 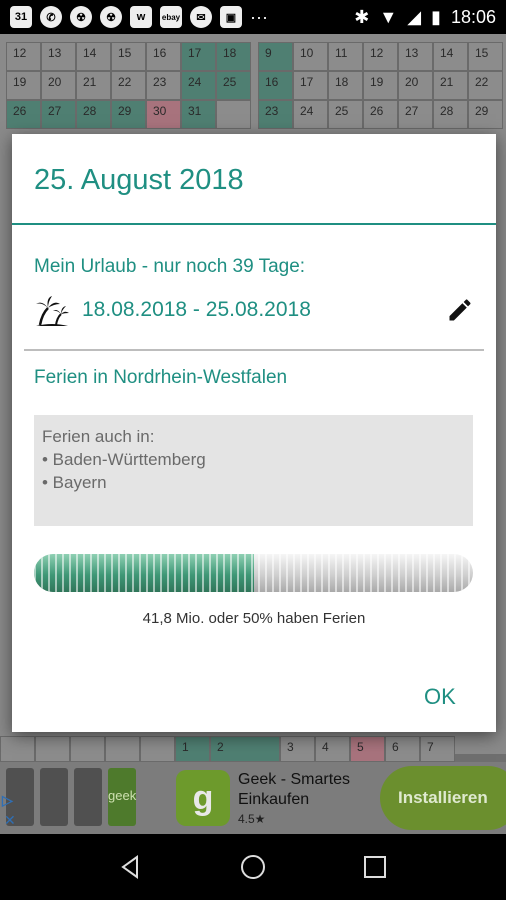 I want to click on calendar-icon: 31, so click(x=21, y=17).